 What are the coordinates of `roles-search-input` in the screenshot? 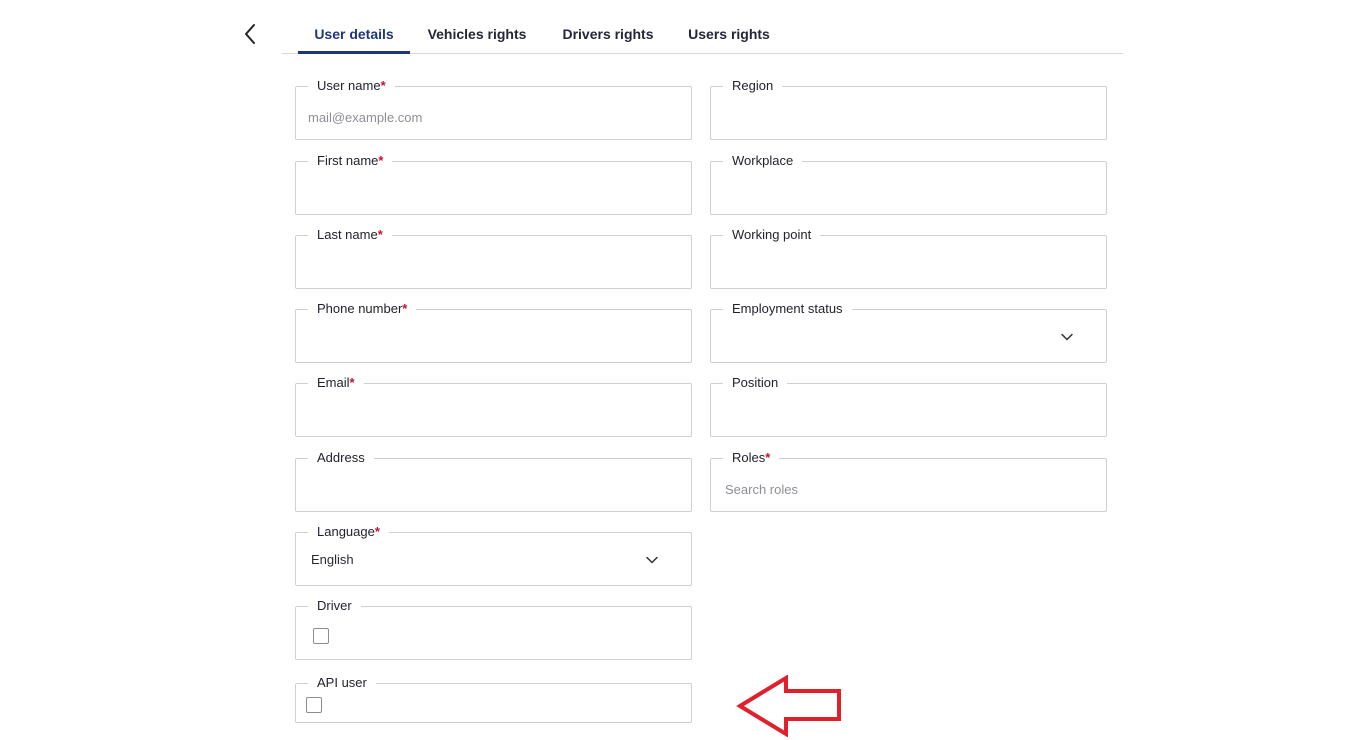 It's located at (909, 489).